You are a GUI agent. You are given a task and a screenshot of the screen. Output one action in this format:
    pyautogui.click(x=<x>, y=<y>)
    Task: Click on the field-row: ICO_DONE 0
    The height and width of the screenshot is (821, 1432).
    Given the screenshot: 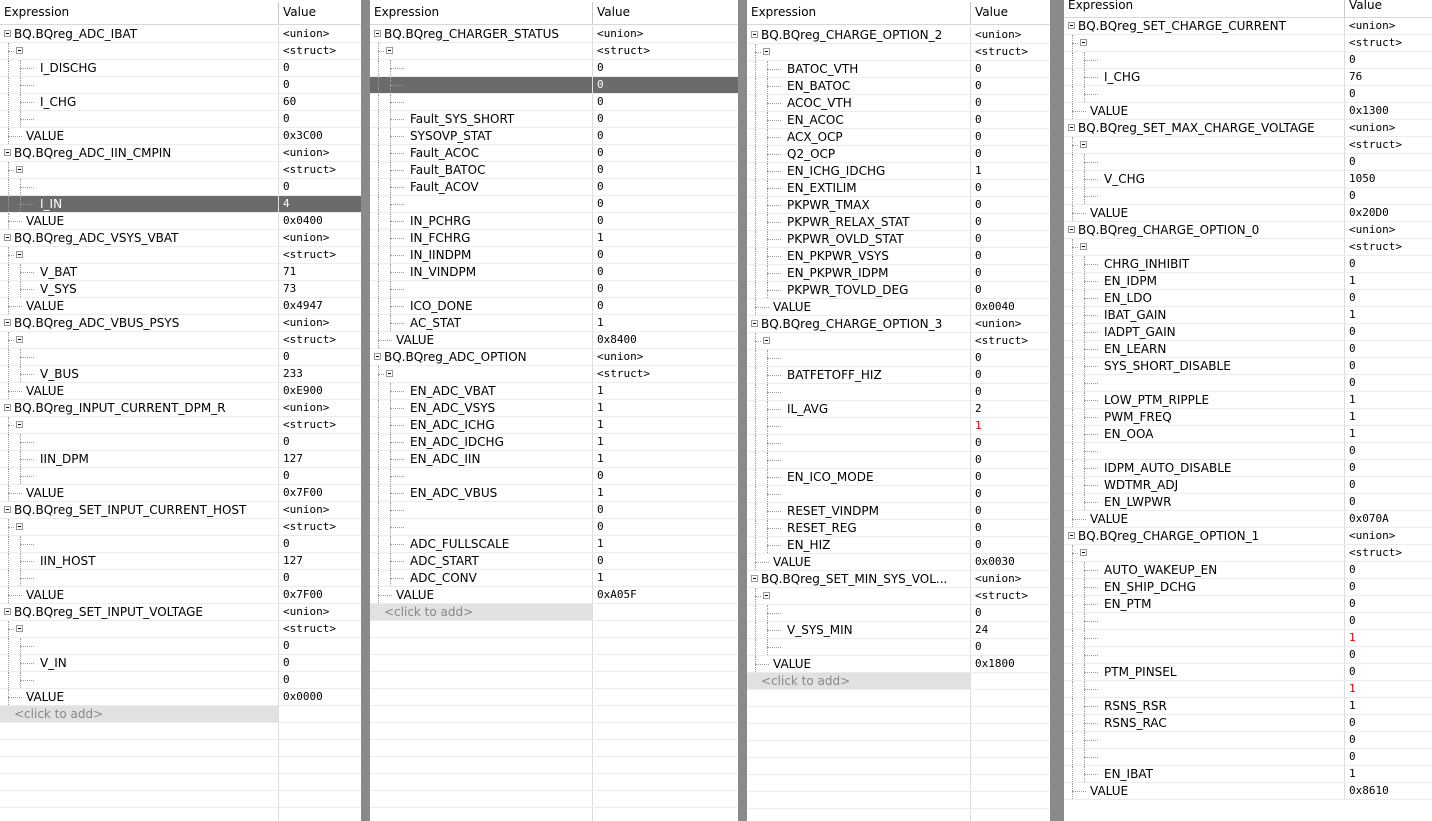 What is the action you would take?
    pyautogui.click(x=554, y=306)
    